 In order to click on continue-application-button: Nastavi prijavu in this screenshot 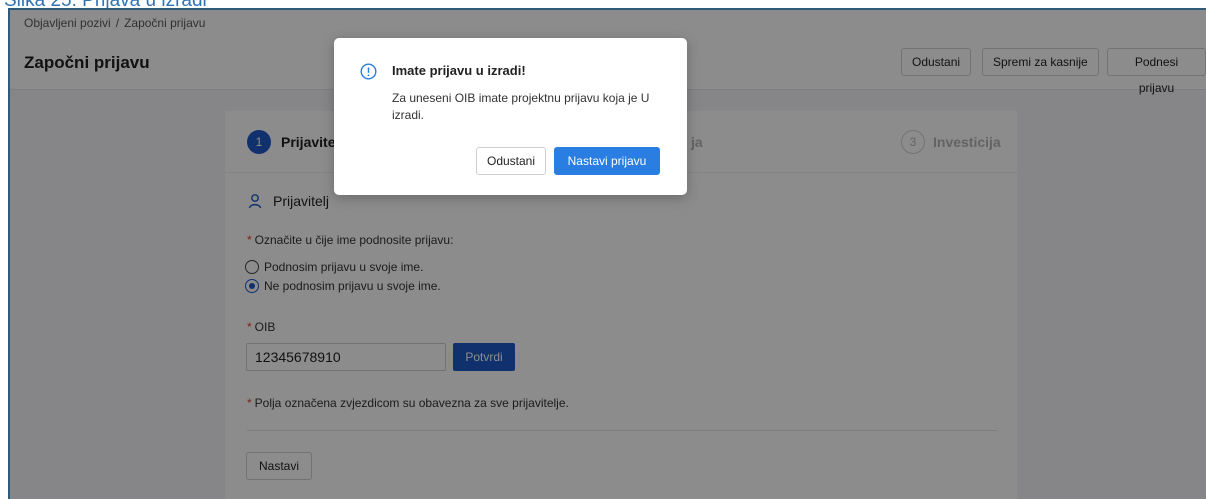, I will do `click(607, 161)`.